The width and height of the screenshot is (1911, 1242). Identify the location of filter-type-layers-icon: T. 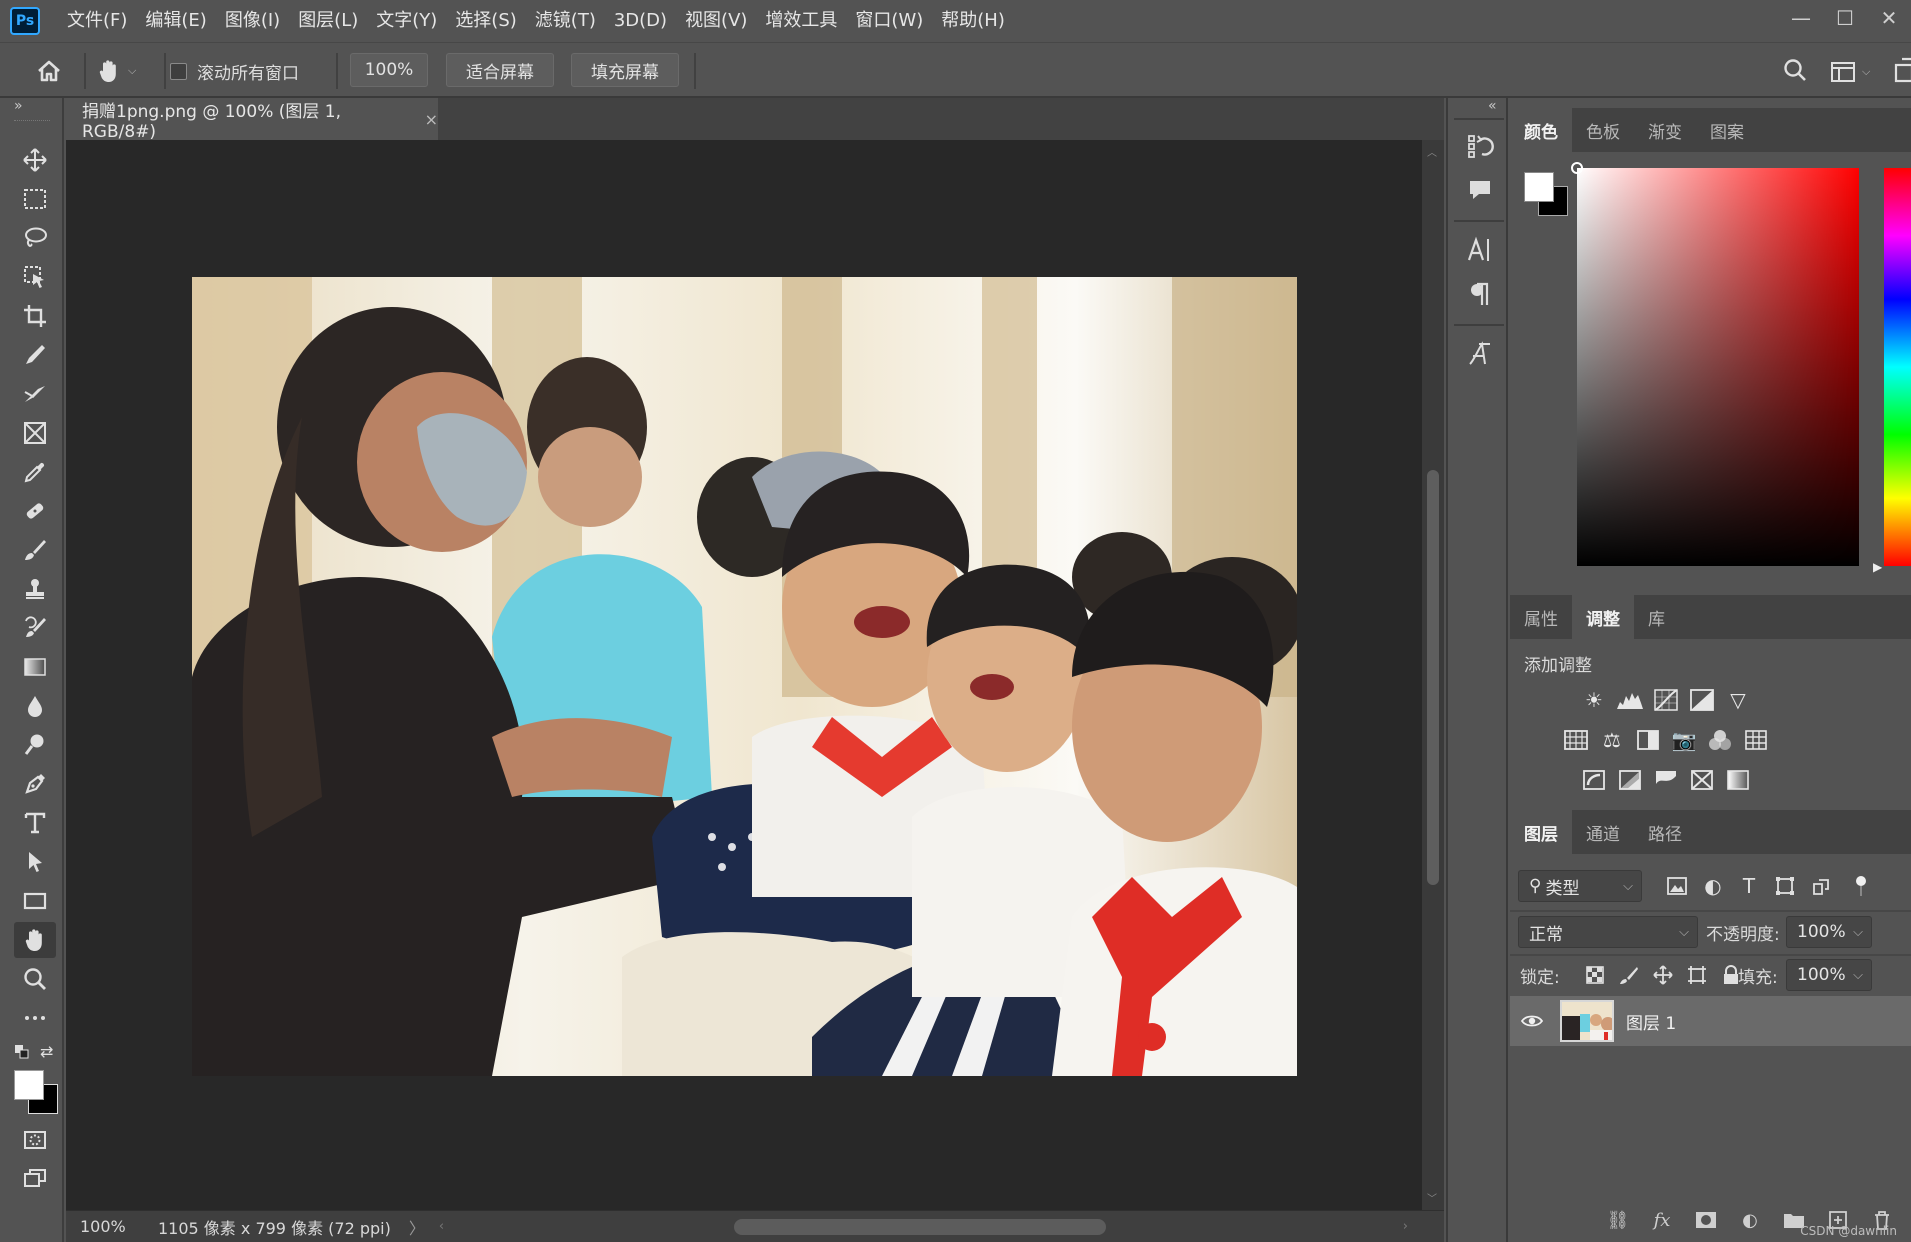
(1749, 886).